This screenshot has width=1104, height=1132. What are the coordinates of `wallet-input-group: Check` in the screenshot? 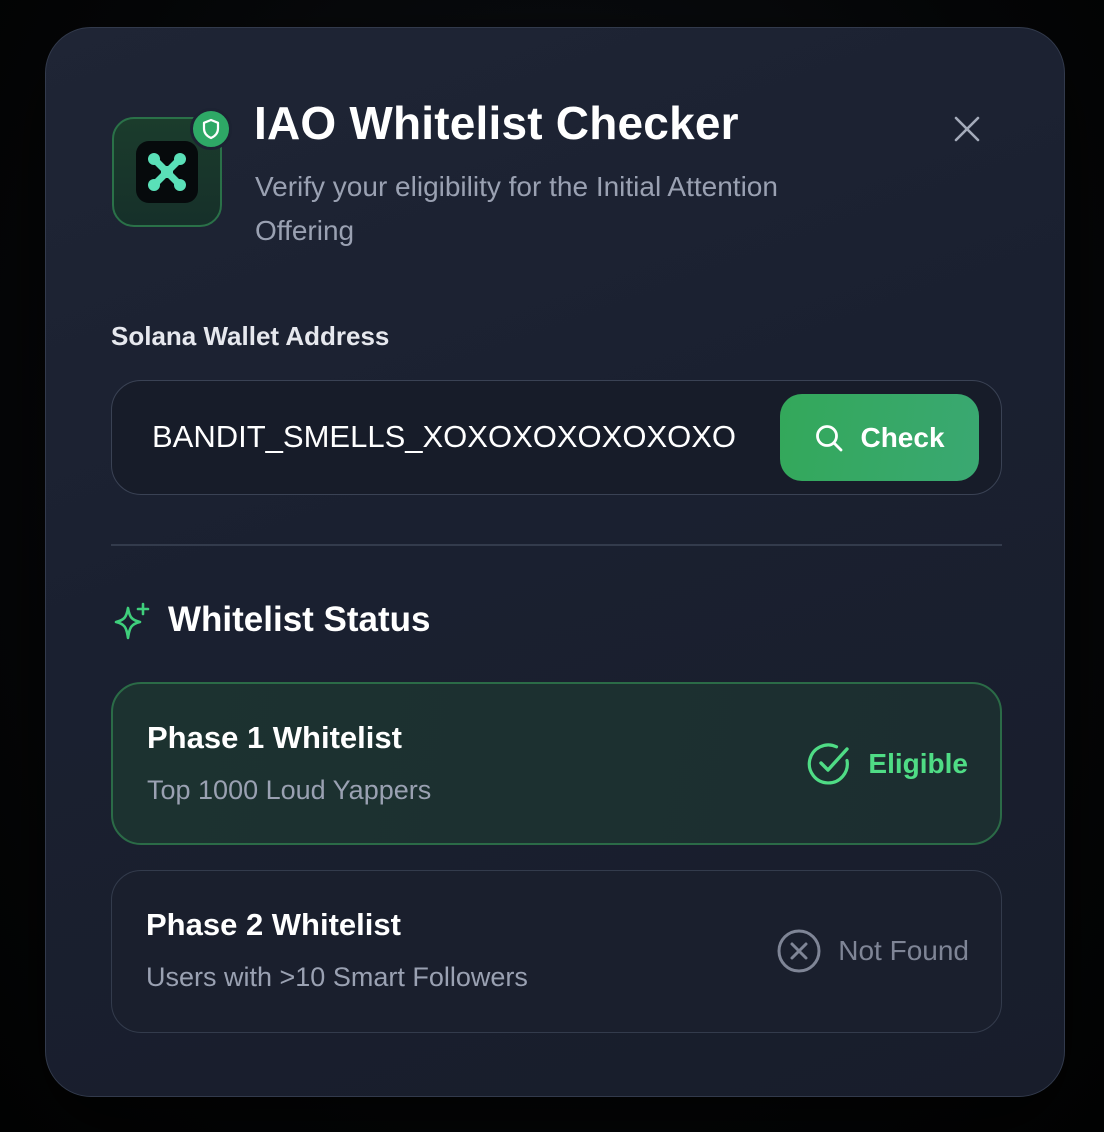 It's located at (556, 437).